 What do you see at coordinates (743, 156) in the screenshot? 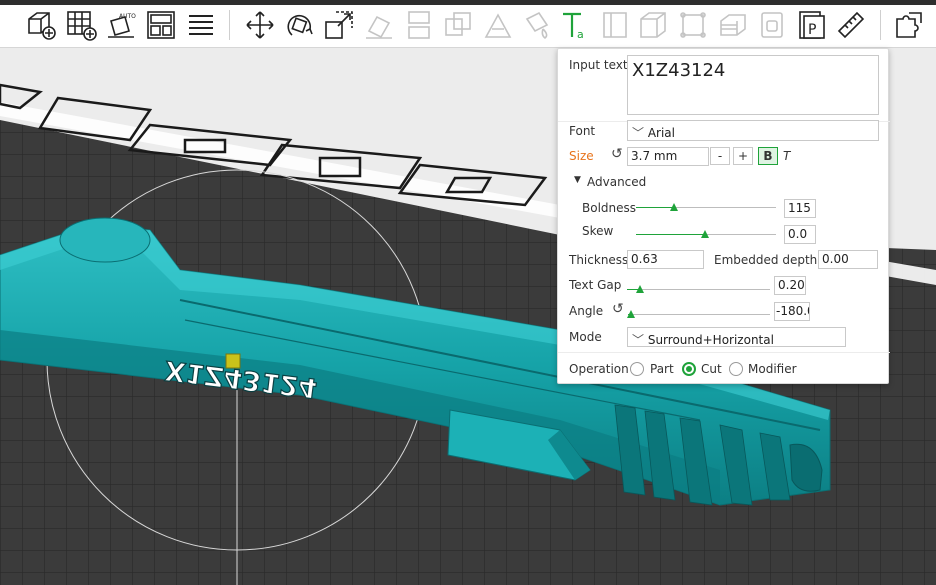
I see `size-increase-button: +` at bounding box center [743, 156].